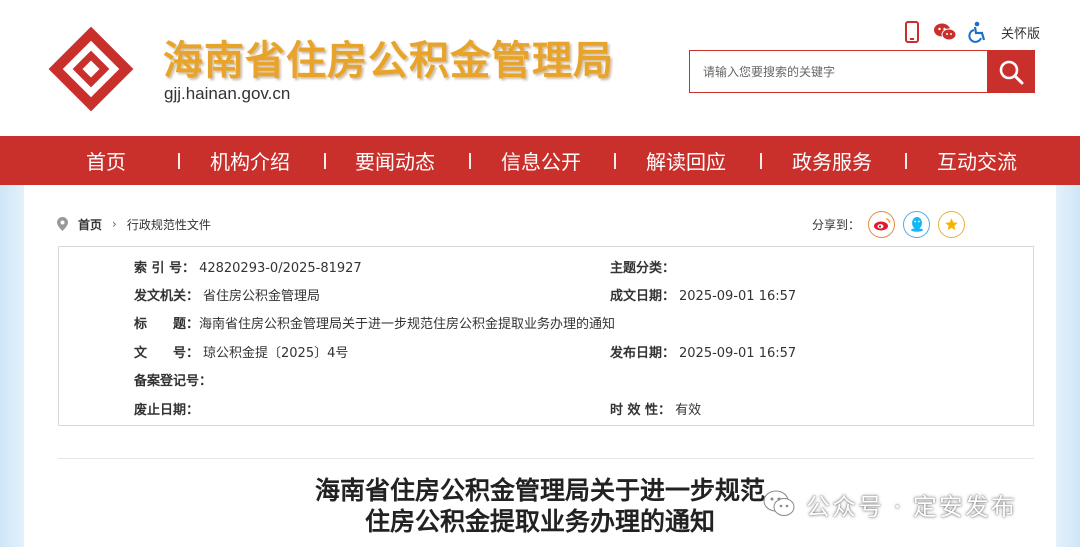 Image resolution: width=1080 pixels, height=547 pixels. I want to click on meta-created: 成文日期： 2025-09-01 16:57, so click(703, 294).